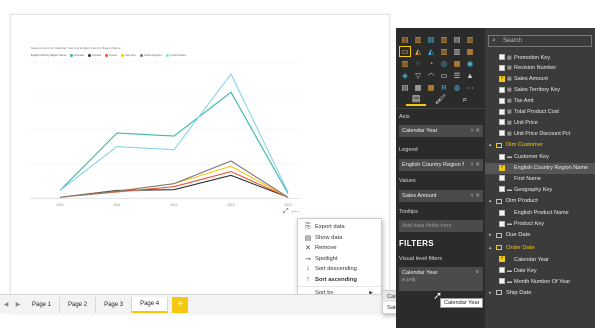 This screenshot has height=328, width=595. I want to click on spotlight-menu-item: ⊸ Spotlight, so click(339, 259).